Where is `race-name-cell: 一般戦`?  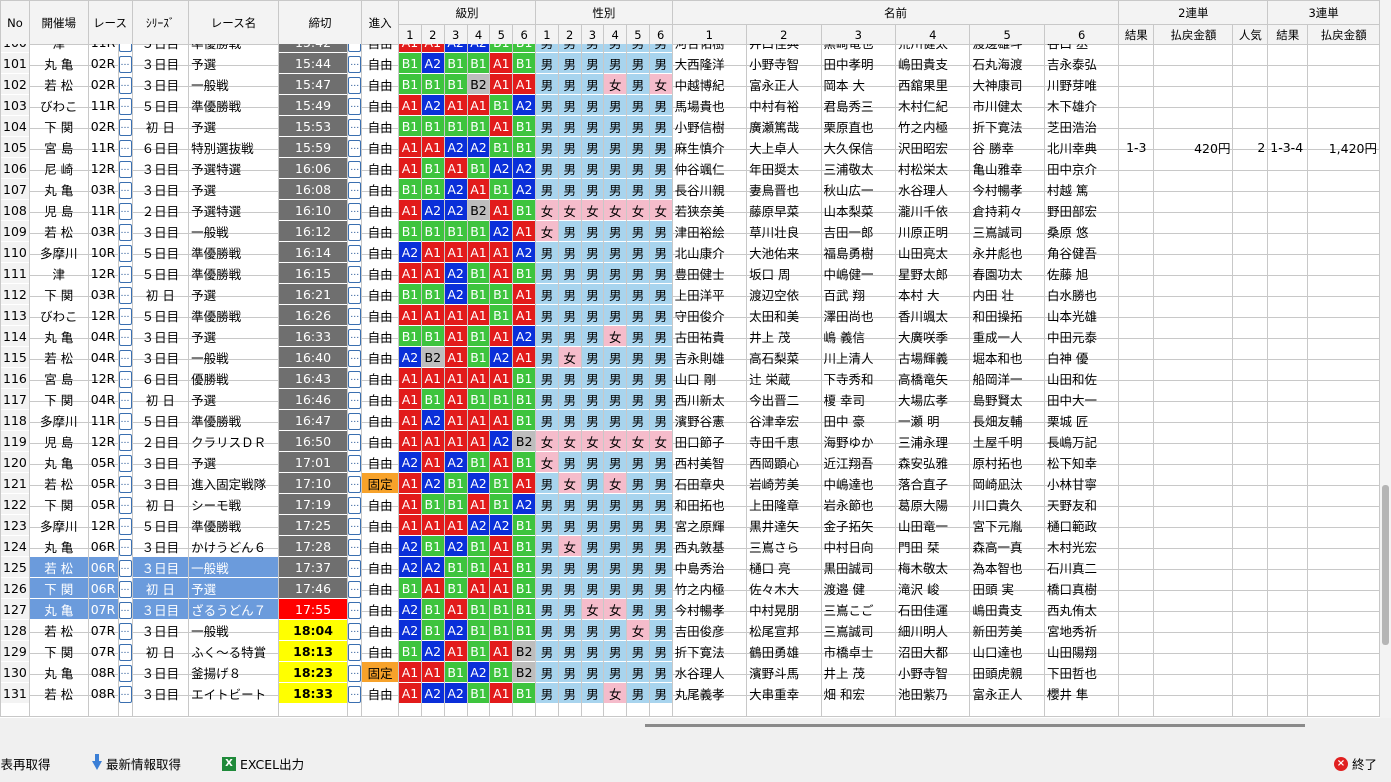 race-name-cell: 一般戦 is located at coordinates (233, 567).